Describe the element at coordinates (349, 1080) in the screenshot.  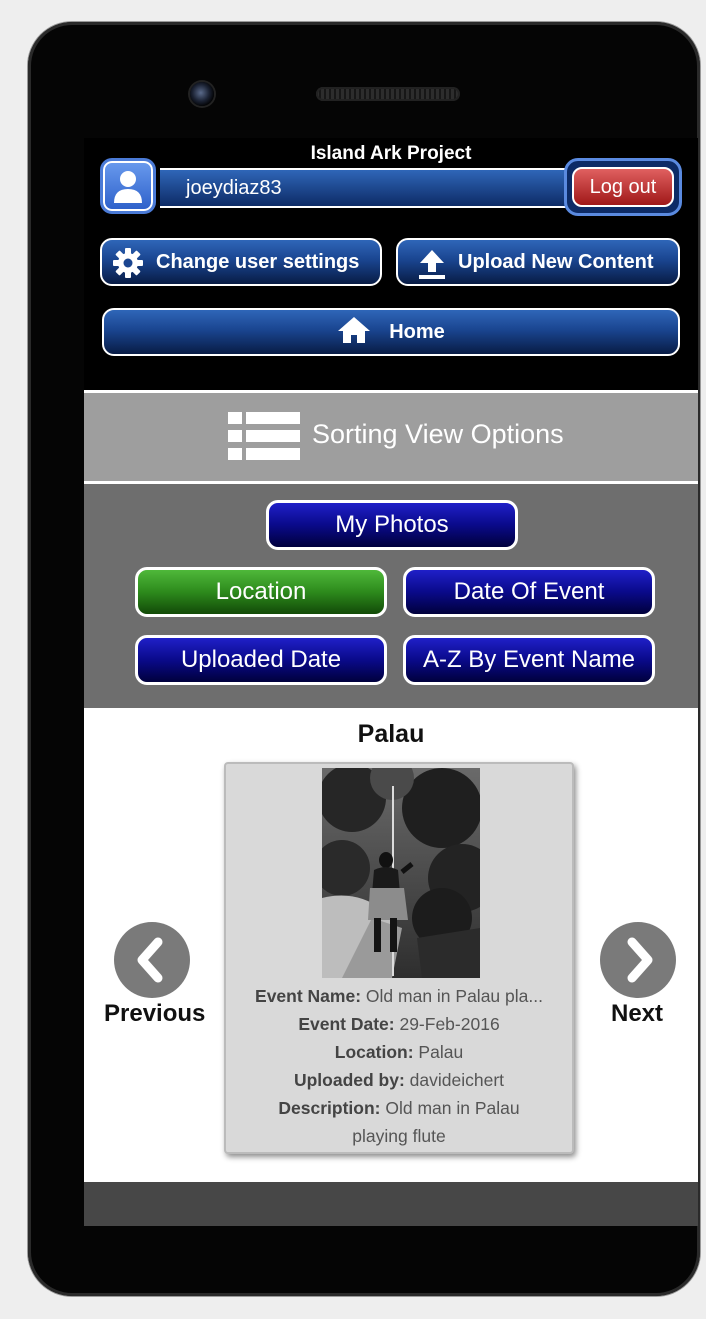
I see `uploaded-by-label: Uploaded by:` at that location.